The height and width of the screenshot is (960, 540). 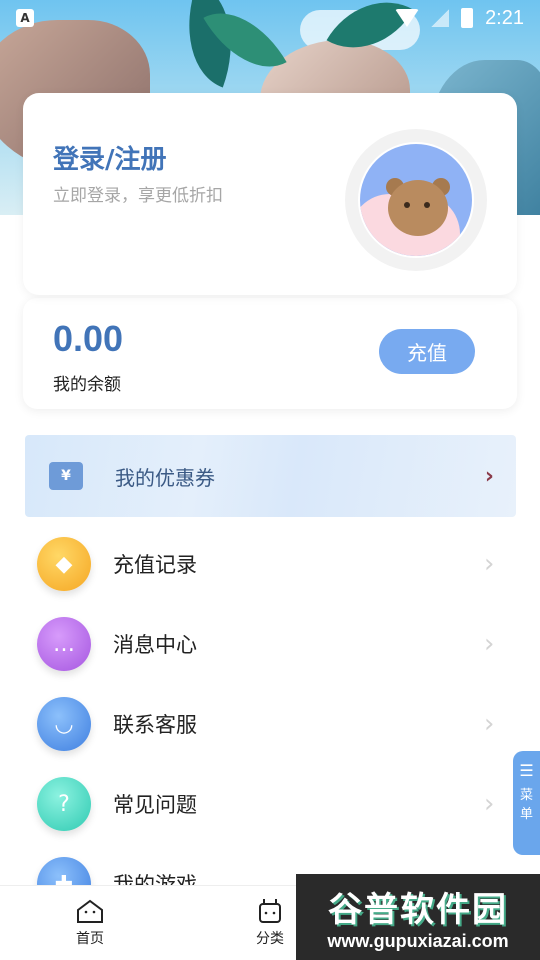 What do you see at coordinates (155, 565) in the screenshot?
I see `menu-item-label: 充值记录` at bounding box center [155, 565].